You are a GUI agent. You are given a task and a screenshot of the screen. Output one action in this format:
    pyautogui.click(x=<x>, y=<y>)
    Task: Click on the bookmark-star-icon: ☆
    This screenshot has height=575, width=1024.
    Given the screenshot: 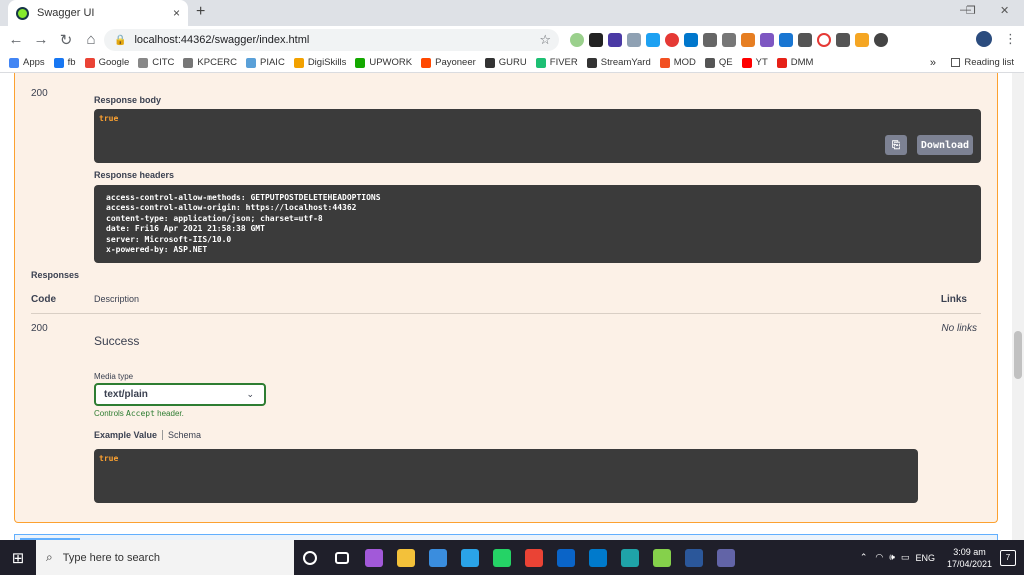 What is the action you would take?
    pyautogui.click(x=545, y=40)
    